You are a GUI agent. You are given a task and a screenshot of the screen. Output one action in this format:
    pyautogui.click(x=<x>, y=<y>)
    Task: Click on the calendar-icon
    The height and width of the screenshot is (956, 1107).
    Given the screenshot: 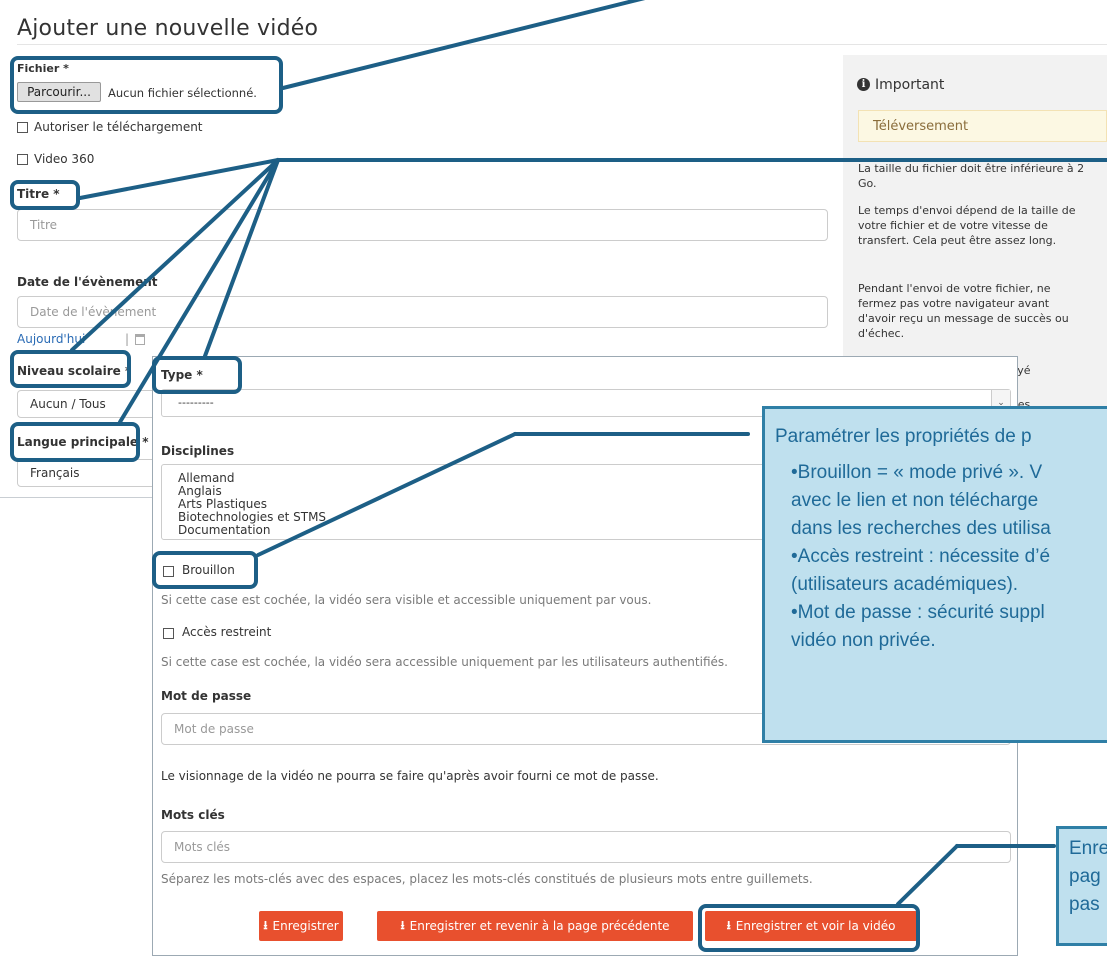 What is the action you would take?
    pyautogui.click(x=140, y=339)
    